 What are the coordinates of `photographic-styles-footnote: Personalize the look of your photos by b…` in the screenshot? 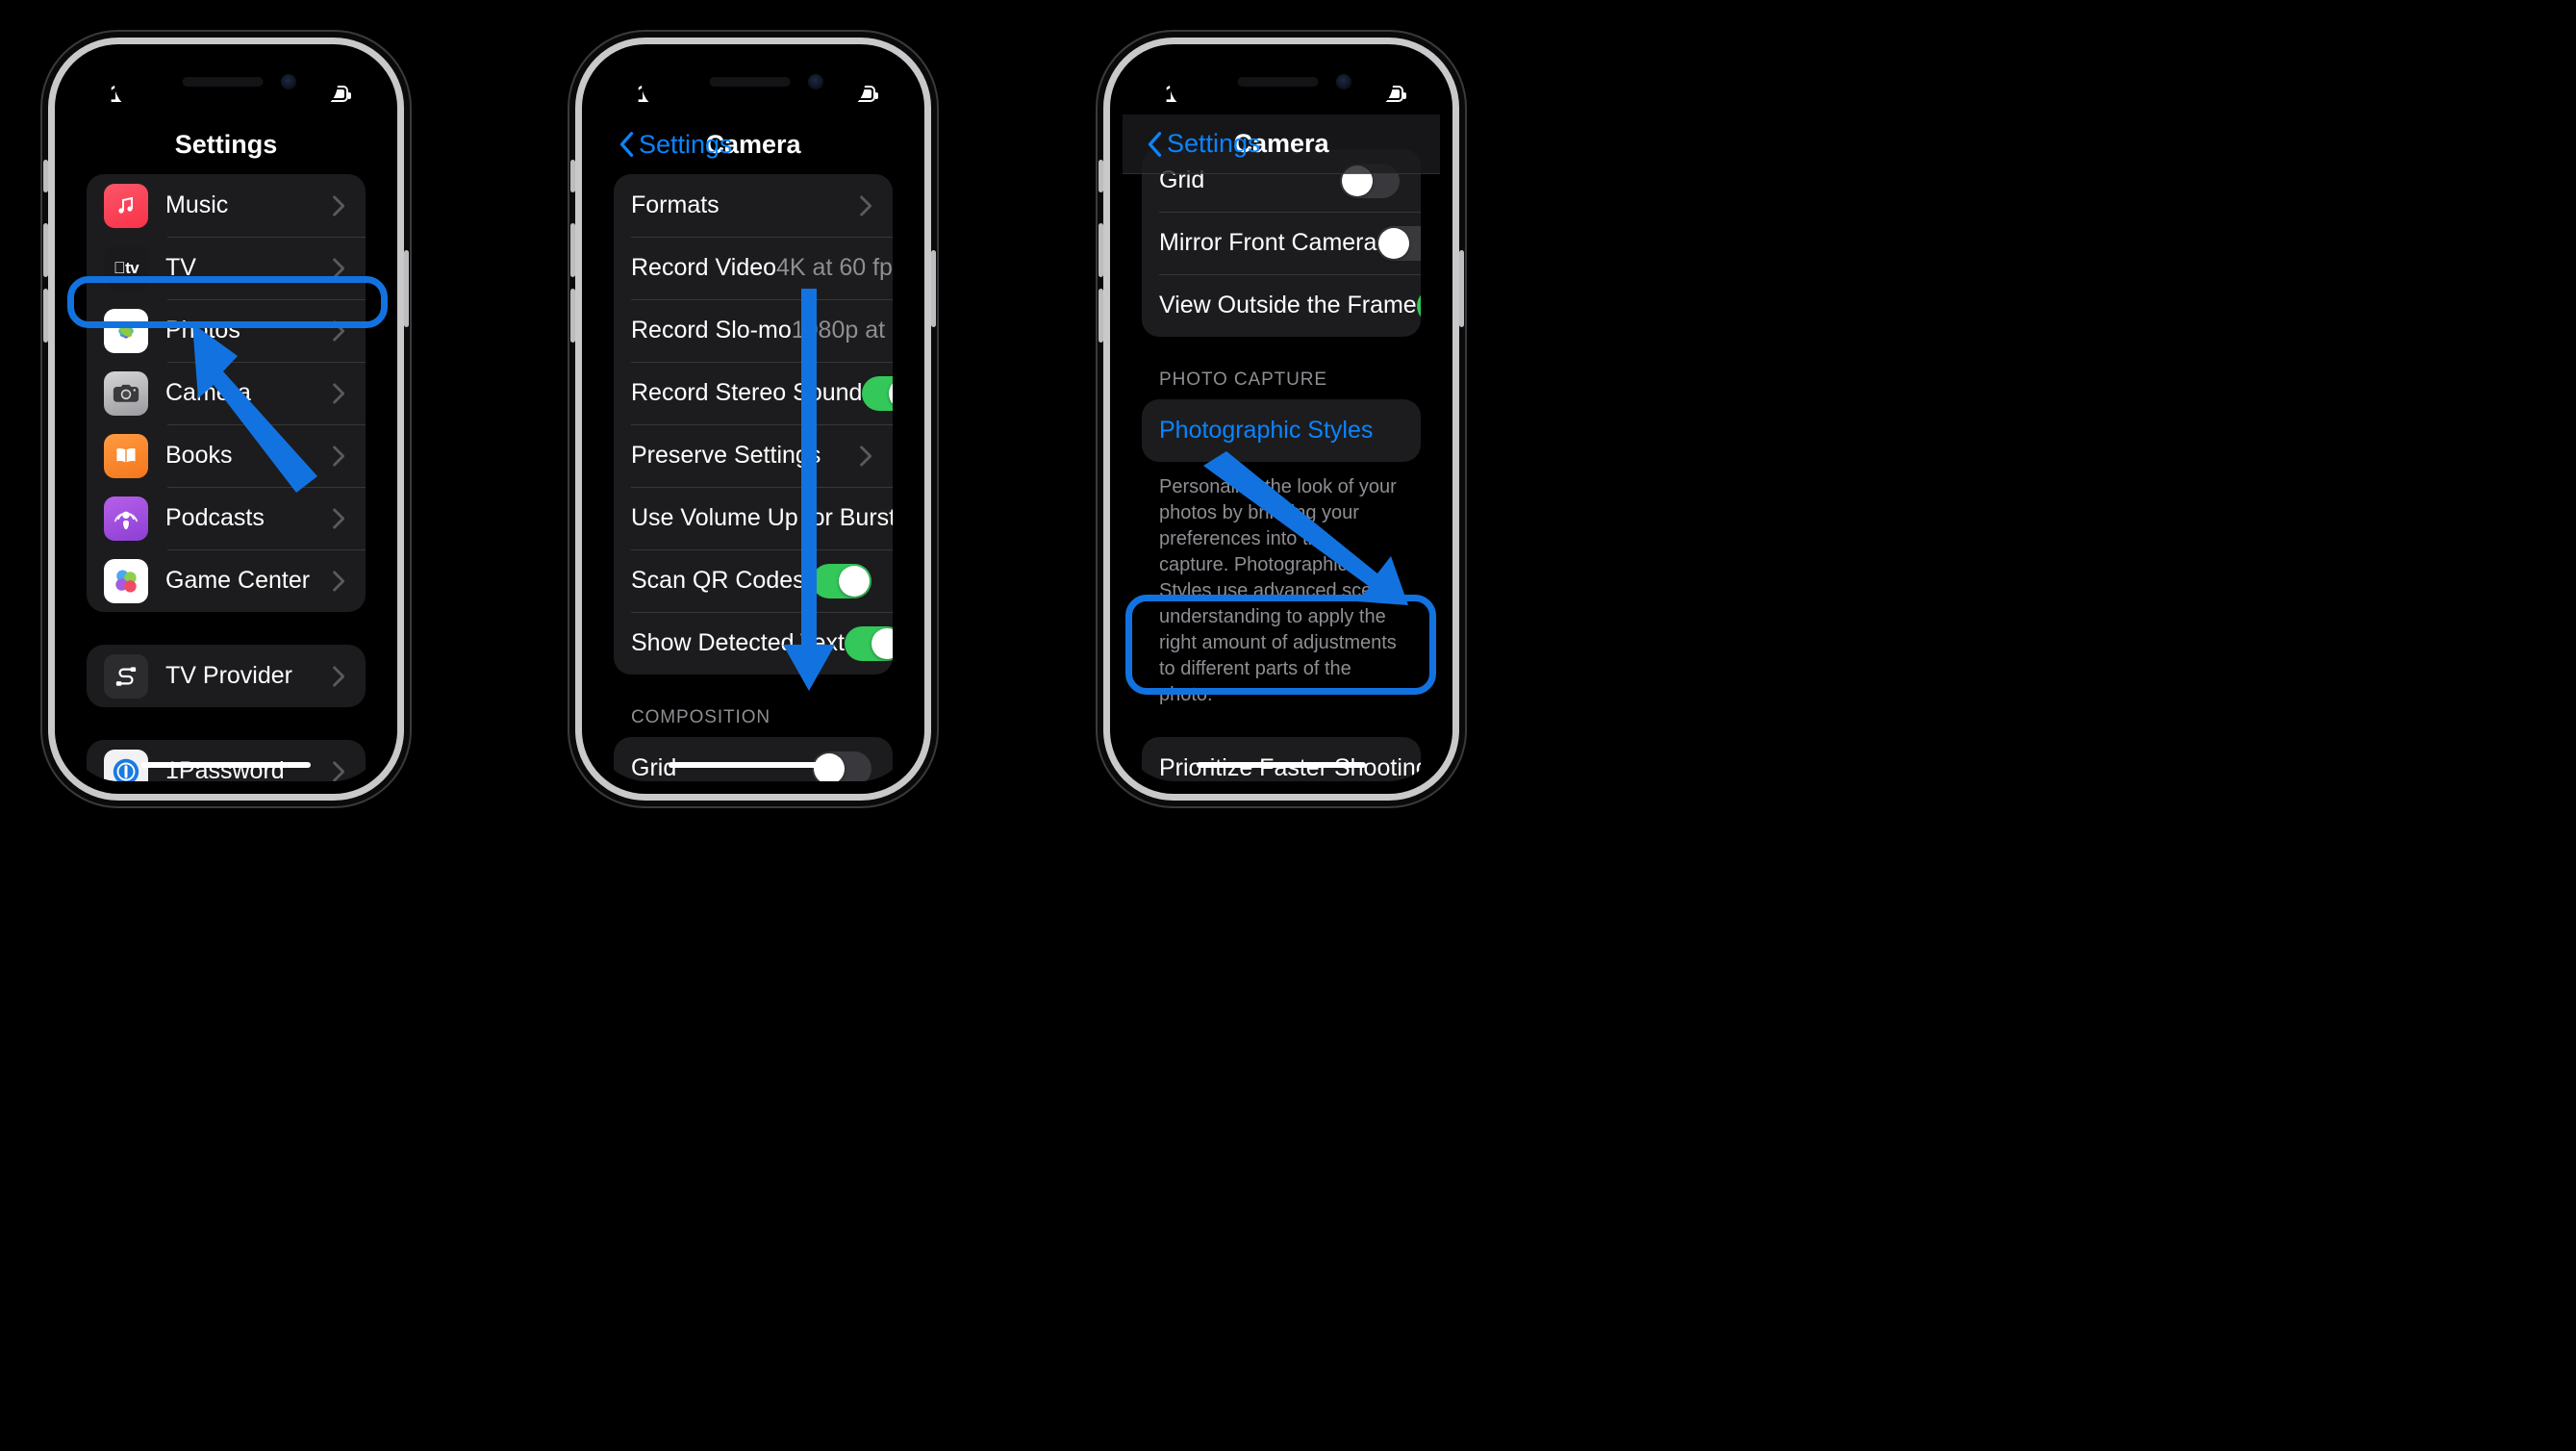 It's located at (1278, 590).